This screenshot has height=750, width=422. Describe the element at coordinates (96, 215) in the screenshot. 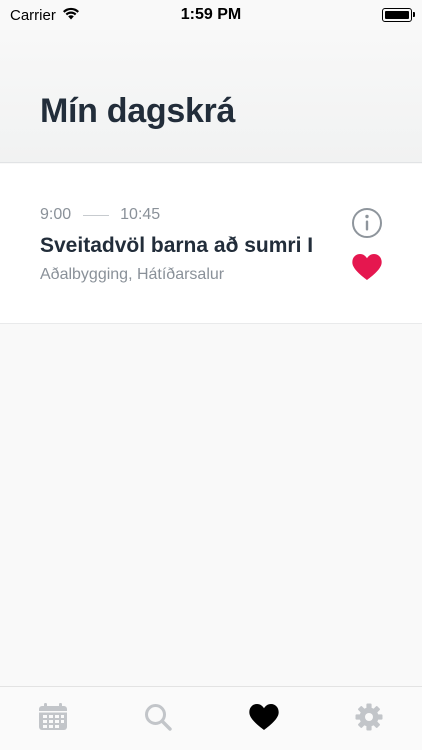

I see `time-separator` at that location.